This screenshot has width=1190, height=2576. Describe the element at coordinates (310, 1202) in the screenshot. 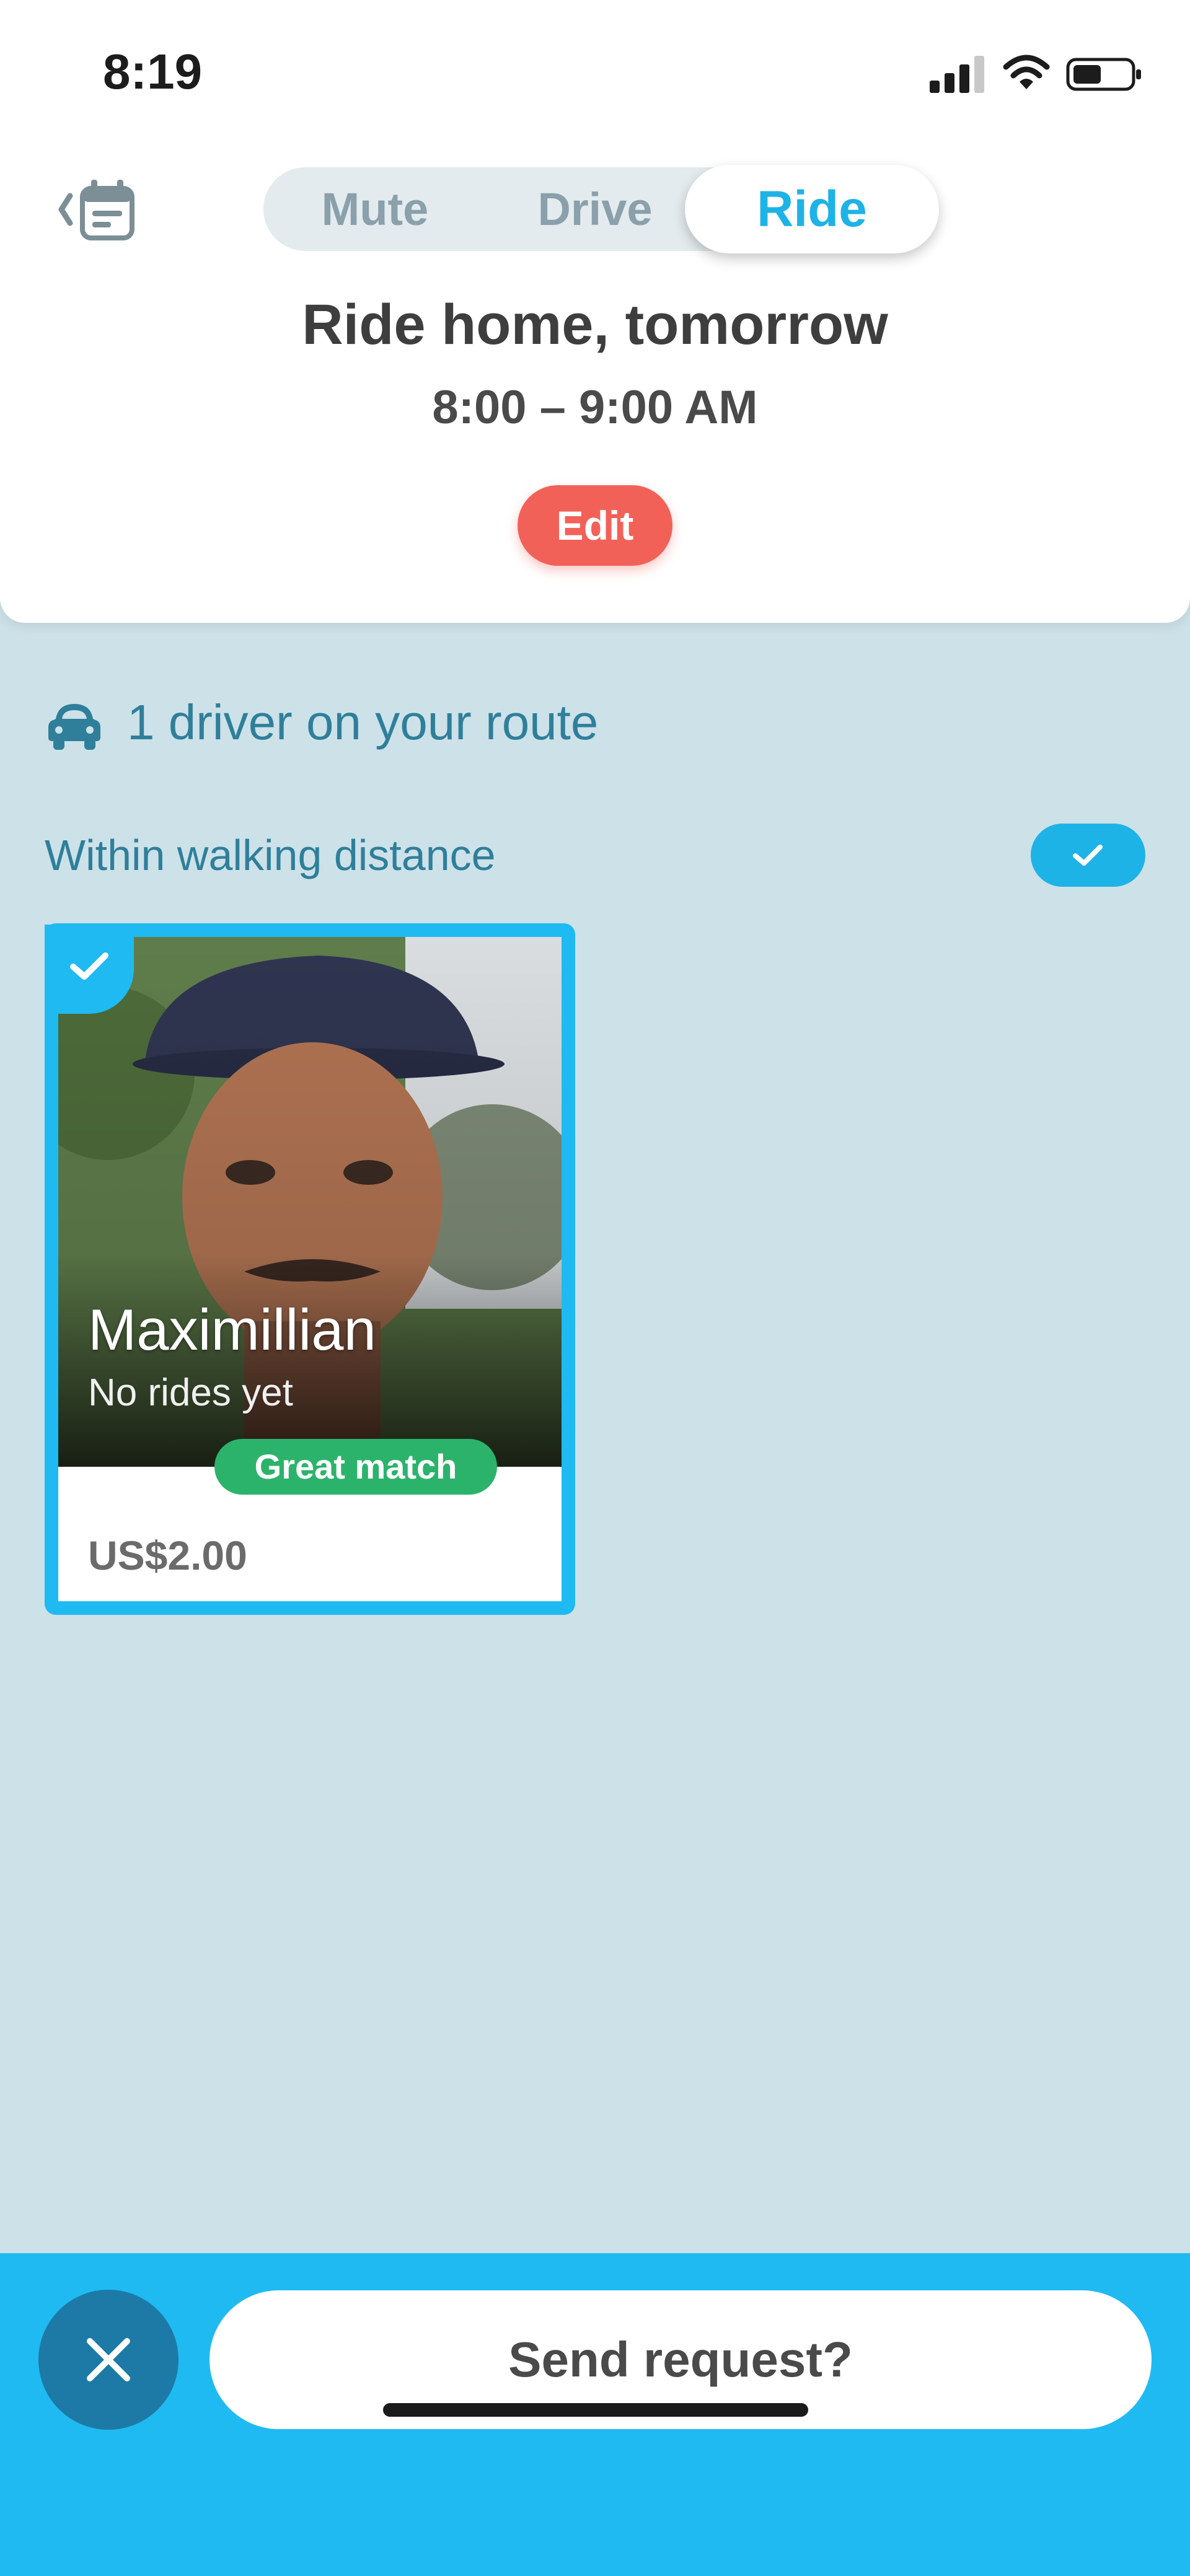

I see `driver-photo: Maximillian No rides yet` at that location.